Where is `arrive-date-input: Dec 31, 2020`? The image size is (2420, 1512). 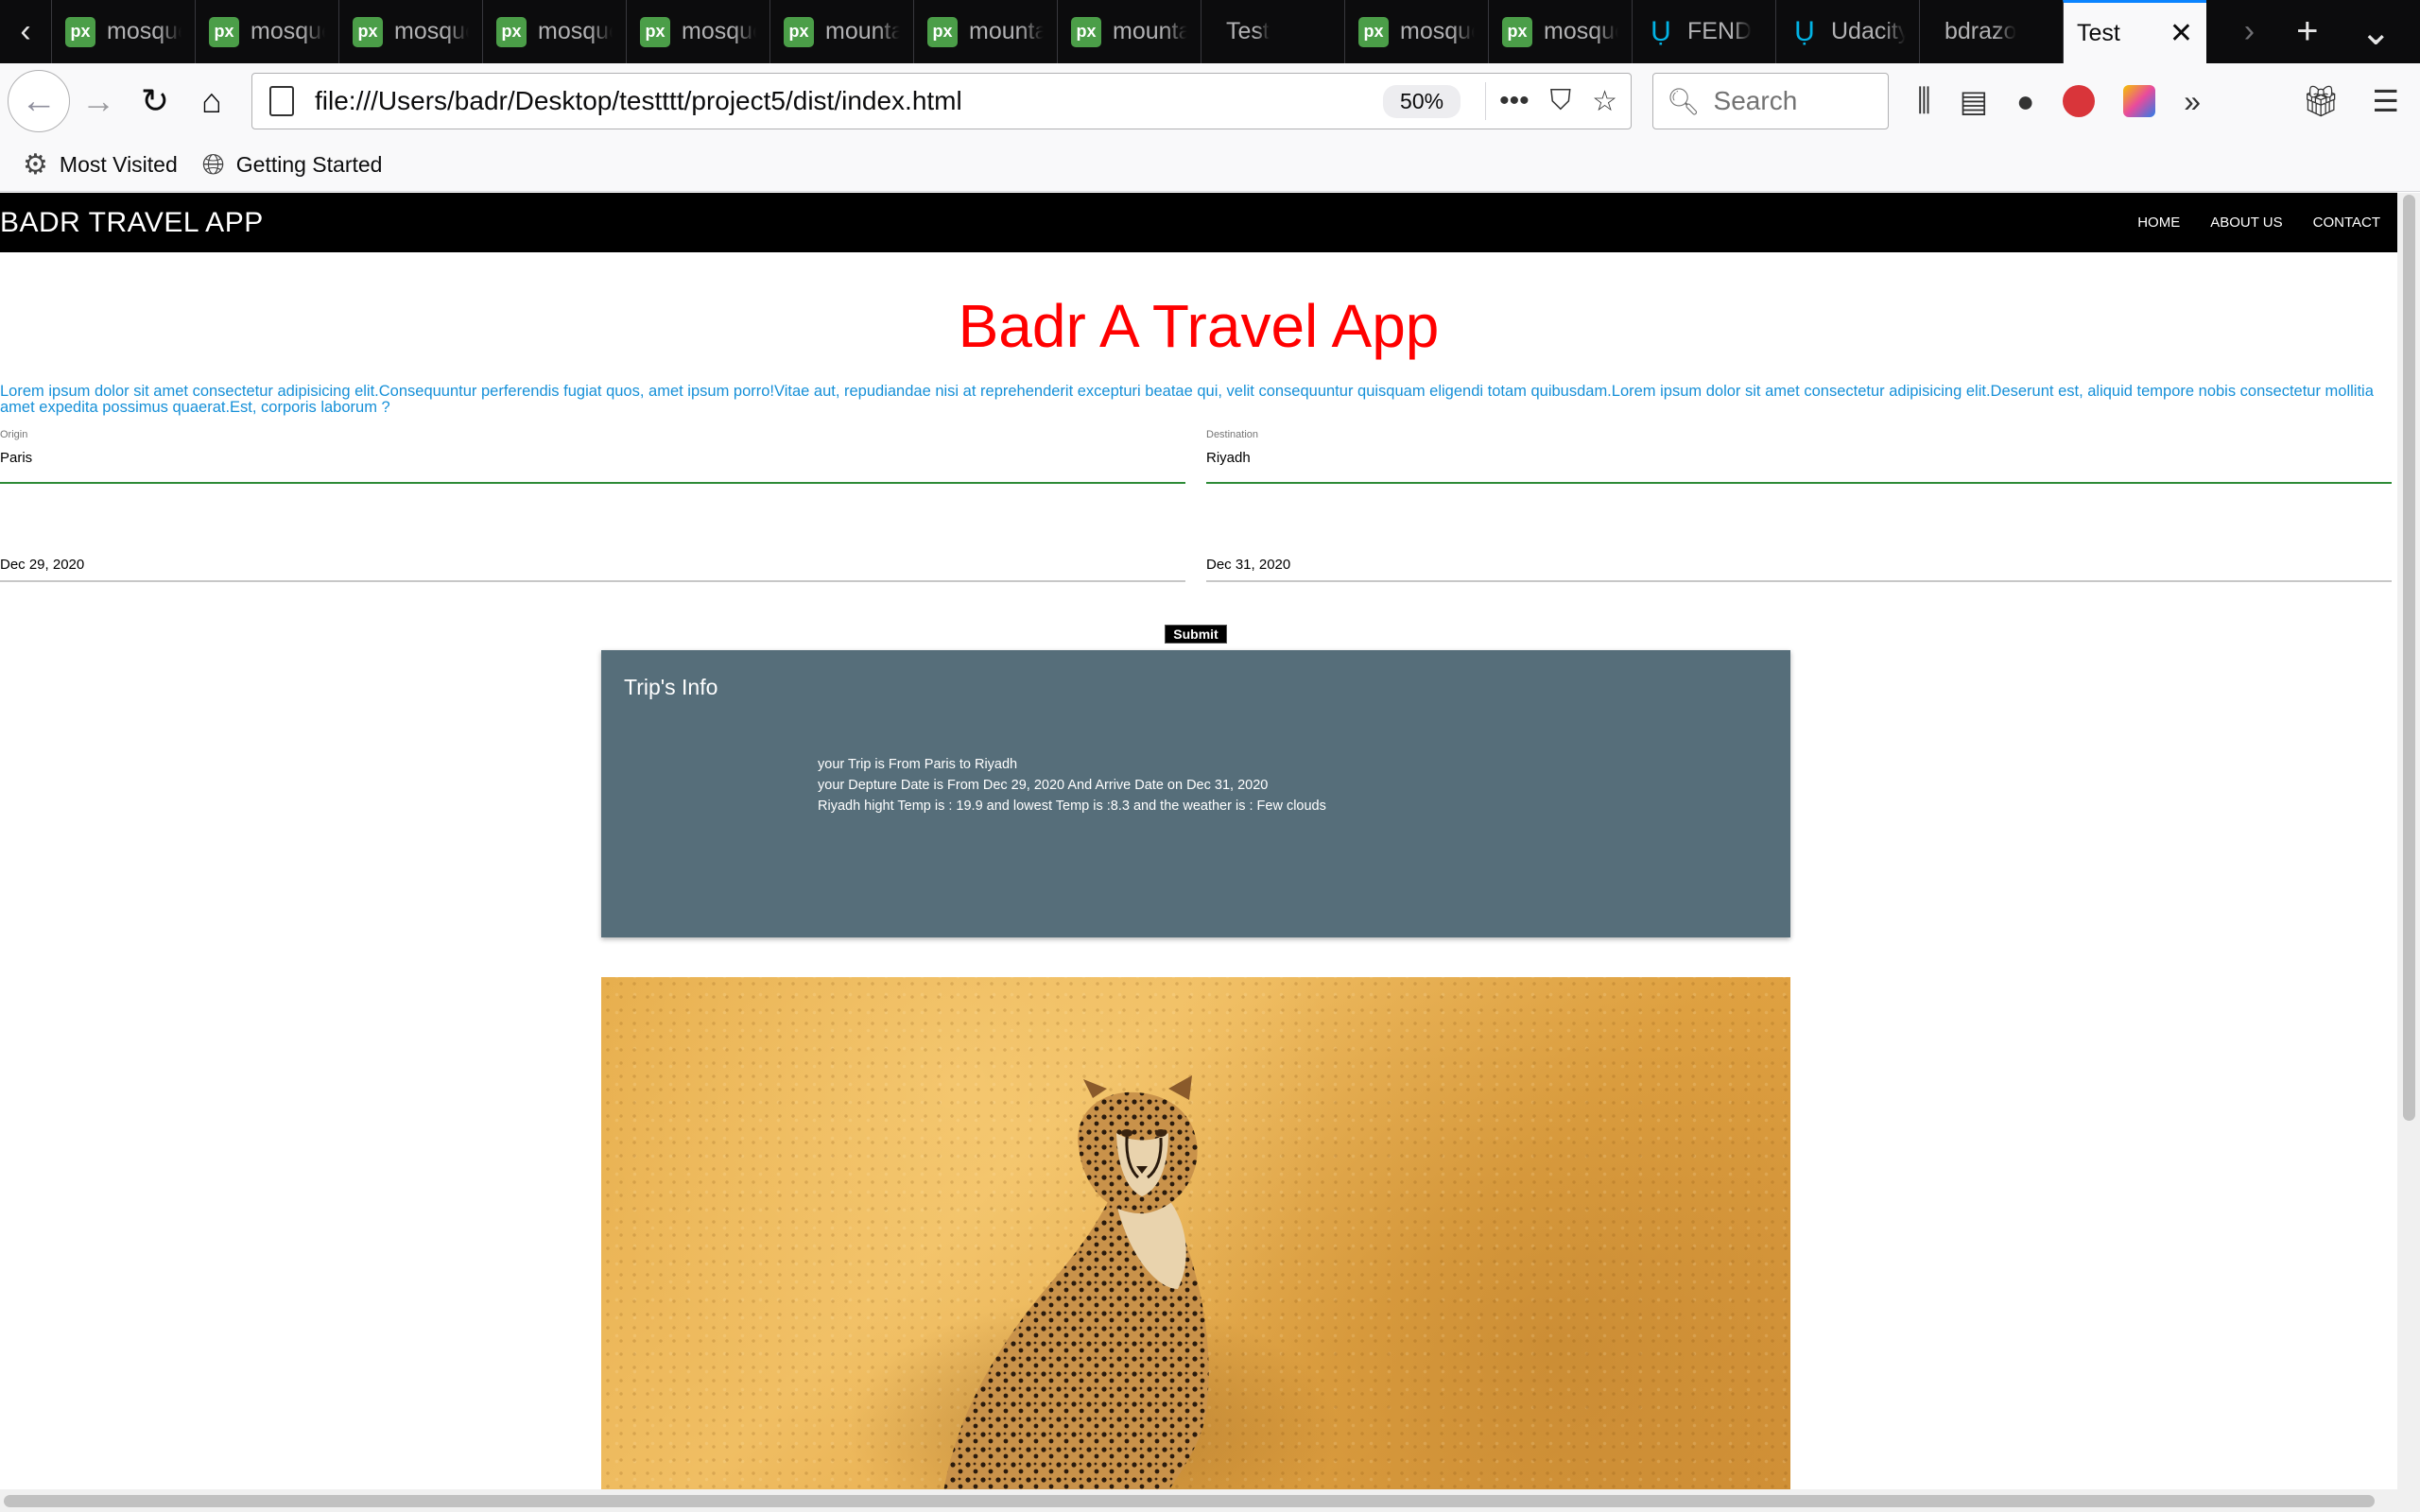
arrive-date-input: Dec 31, 2020 is located at coordinates (1799, 565).